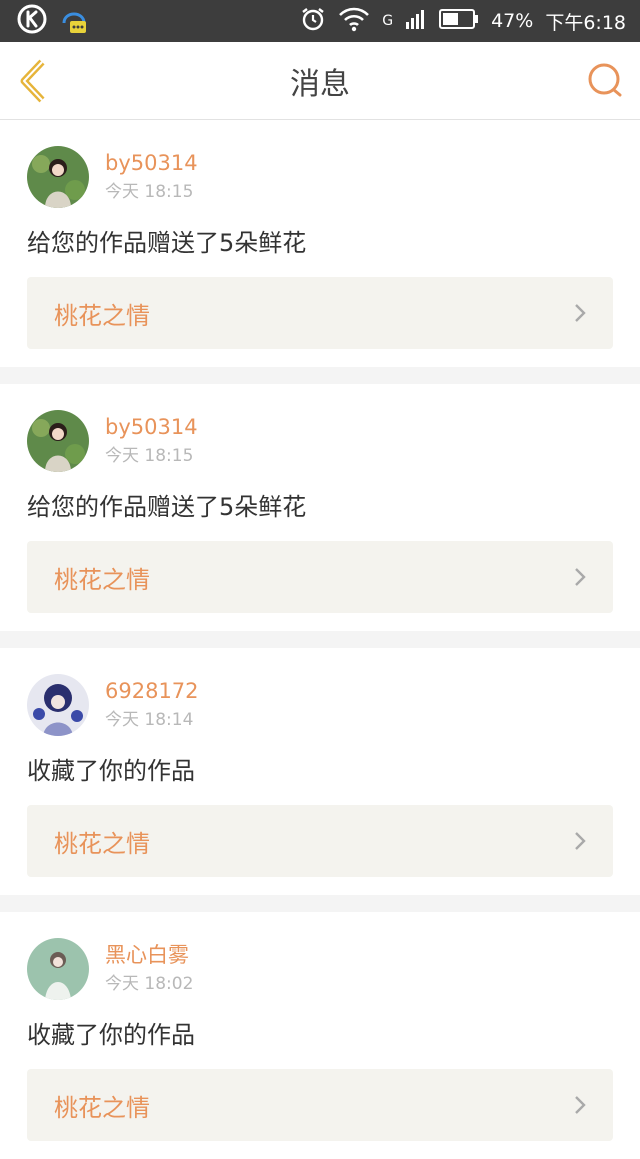  I want to click on wifi-icon, so click(354, 21).